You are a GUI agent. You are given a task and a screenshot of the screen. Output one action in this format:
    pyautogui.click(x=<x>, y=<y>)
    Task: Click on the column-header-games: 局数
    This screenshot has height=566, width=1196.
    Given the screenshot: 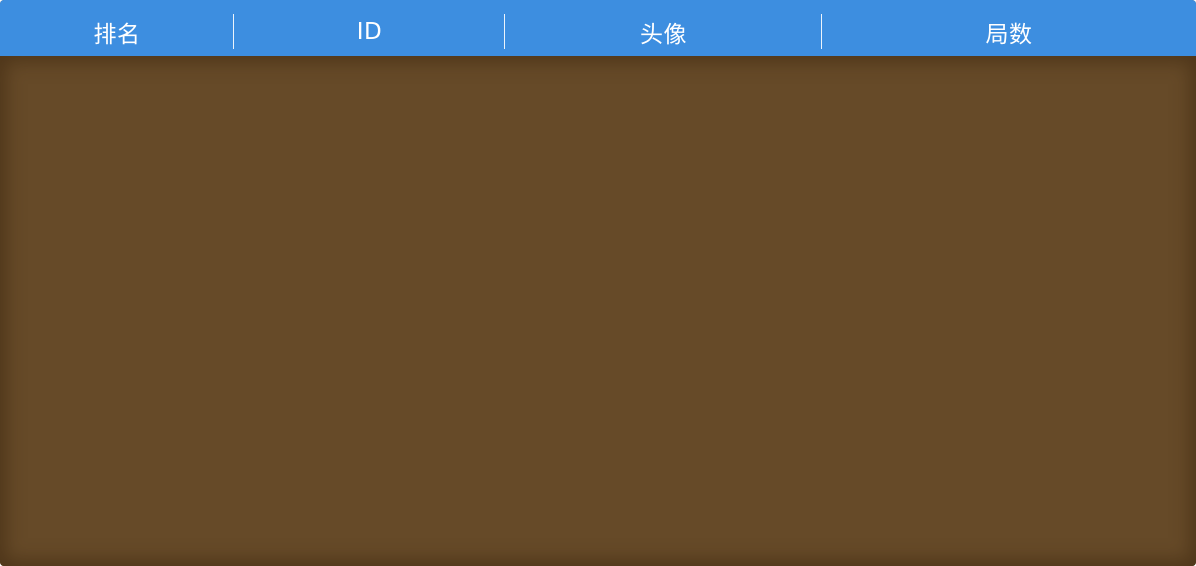 What is the action you would take?
    pyautogui.click(x=1009, y=35)
    